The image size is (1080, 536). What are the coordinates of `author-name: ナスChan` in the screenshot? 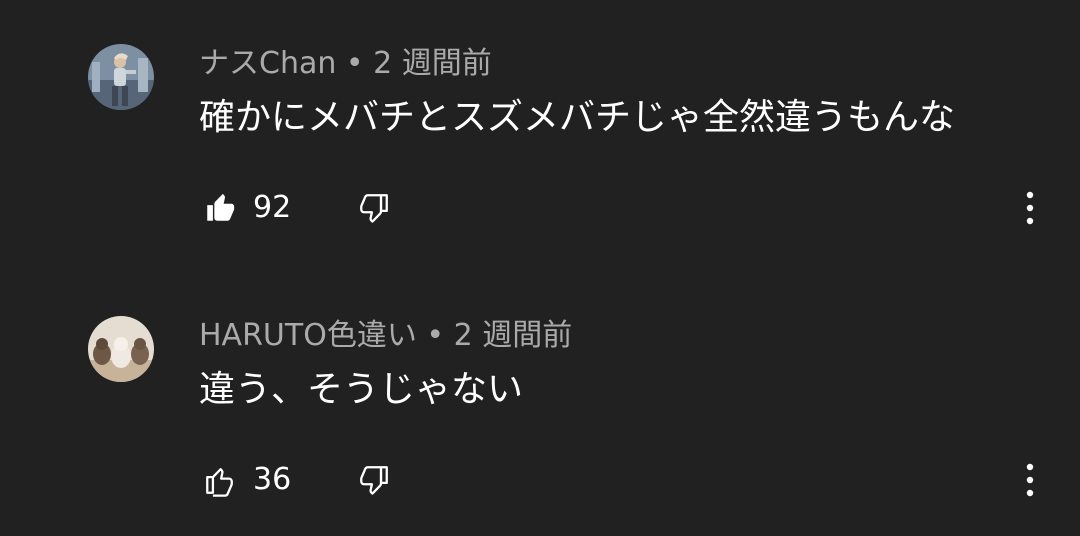 It's located at (267, 63).